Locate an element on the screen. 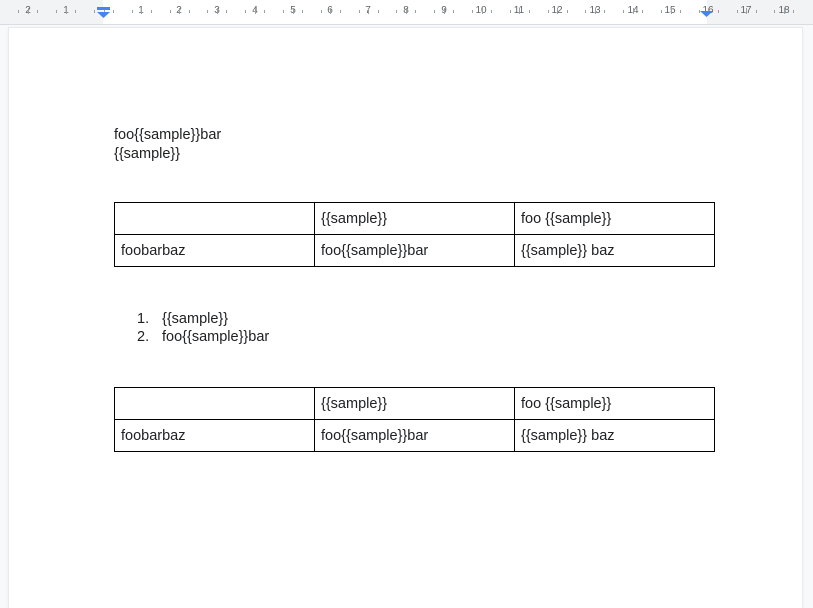 The height and width of the screenshot is (608, 813). paragraph-line: foo{{sample}}bar is located at coordinates (167, 135).